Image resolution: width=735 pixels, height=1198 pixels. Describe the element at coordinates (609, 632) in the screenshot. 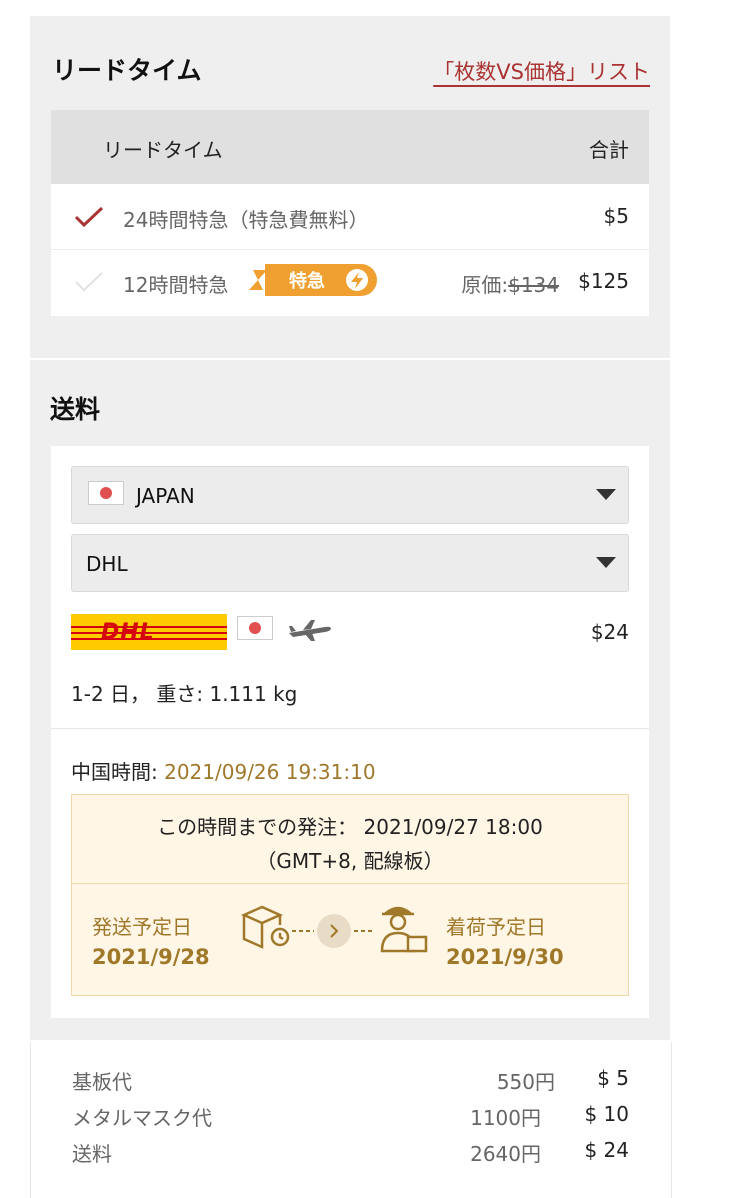

I see `carrier-price: $24` at that location.